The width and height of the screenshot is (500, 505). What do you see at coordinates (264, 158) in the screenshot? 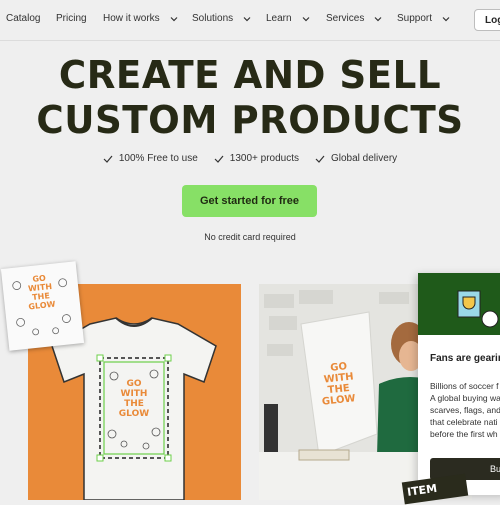
I see `feature-label: 1300+ products` at bounding box center [264, 158].